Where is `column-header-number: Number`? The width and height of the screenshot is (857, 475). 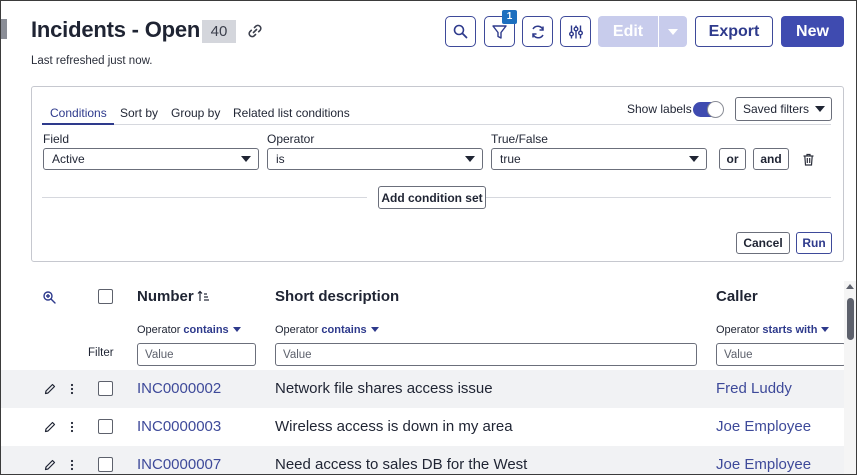
column-header-number: Number is located at coordinates (165, 296).